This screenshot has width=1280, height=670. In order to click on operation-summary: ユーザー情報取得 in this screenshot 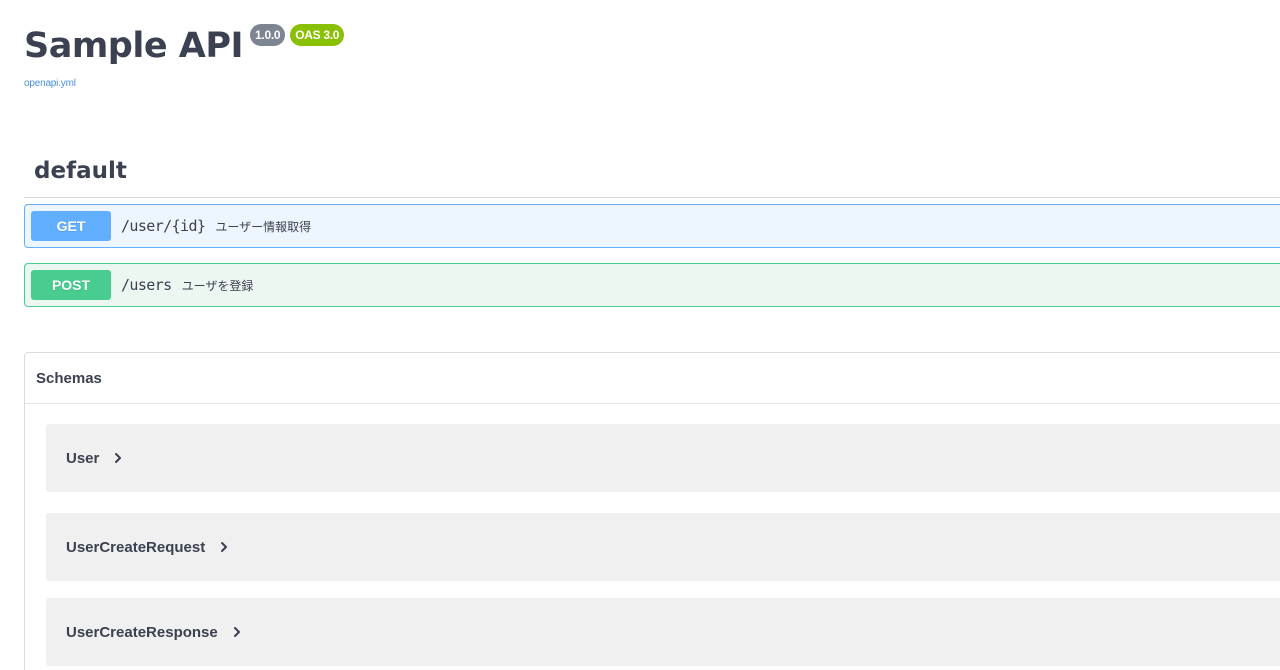, I will do `click(263, 226)`.